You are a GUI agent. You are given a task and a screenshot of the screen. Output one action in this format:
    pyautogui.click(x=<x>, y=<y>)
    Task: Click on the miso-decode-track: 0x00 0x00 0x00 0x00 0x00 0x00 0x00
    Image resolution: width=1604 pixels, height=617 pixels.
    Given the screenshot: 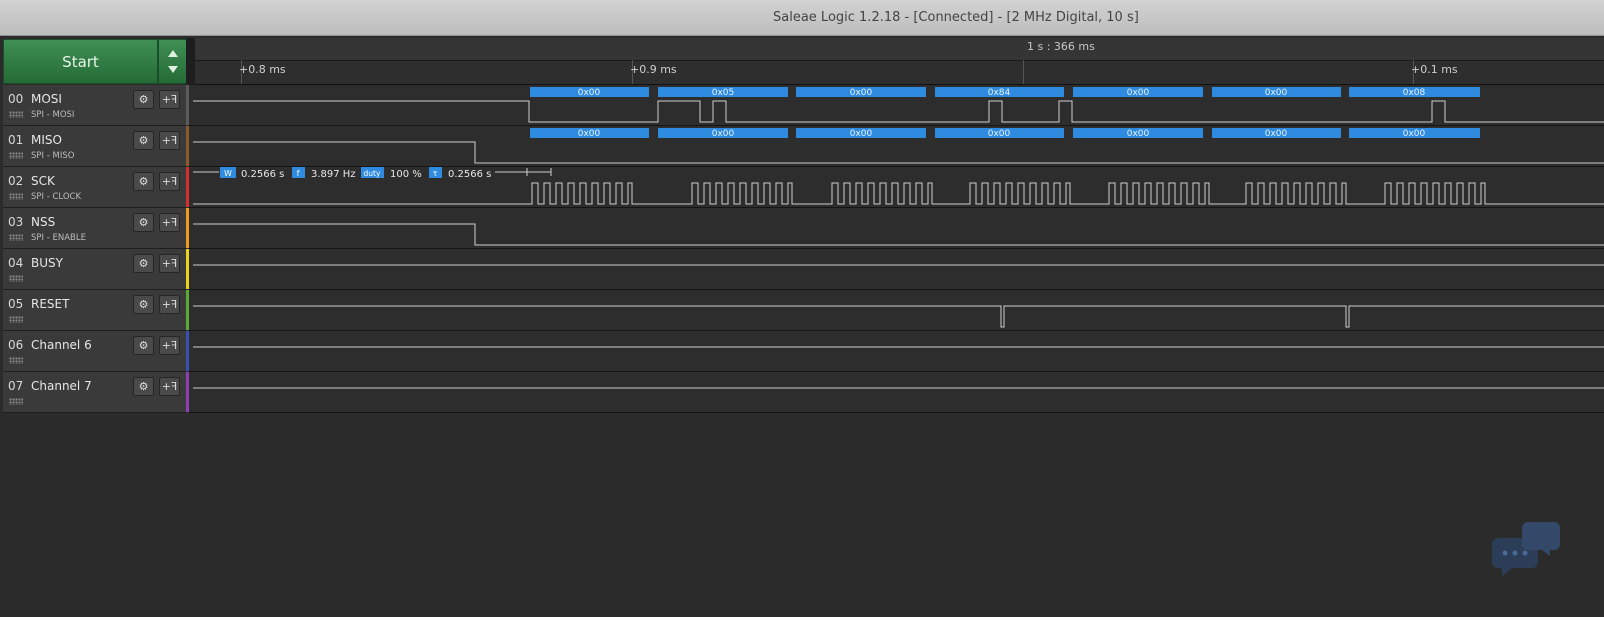 What is the action you would take?
    pyautogui.click(x=1005, y=133)
    